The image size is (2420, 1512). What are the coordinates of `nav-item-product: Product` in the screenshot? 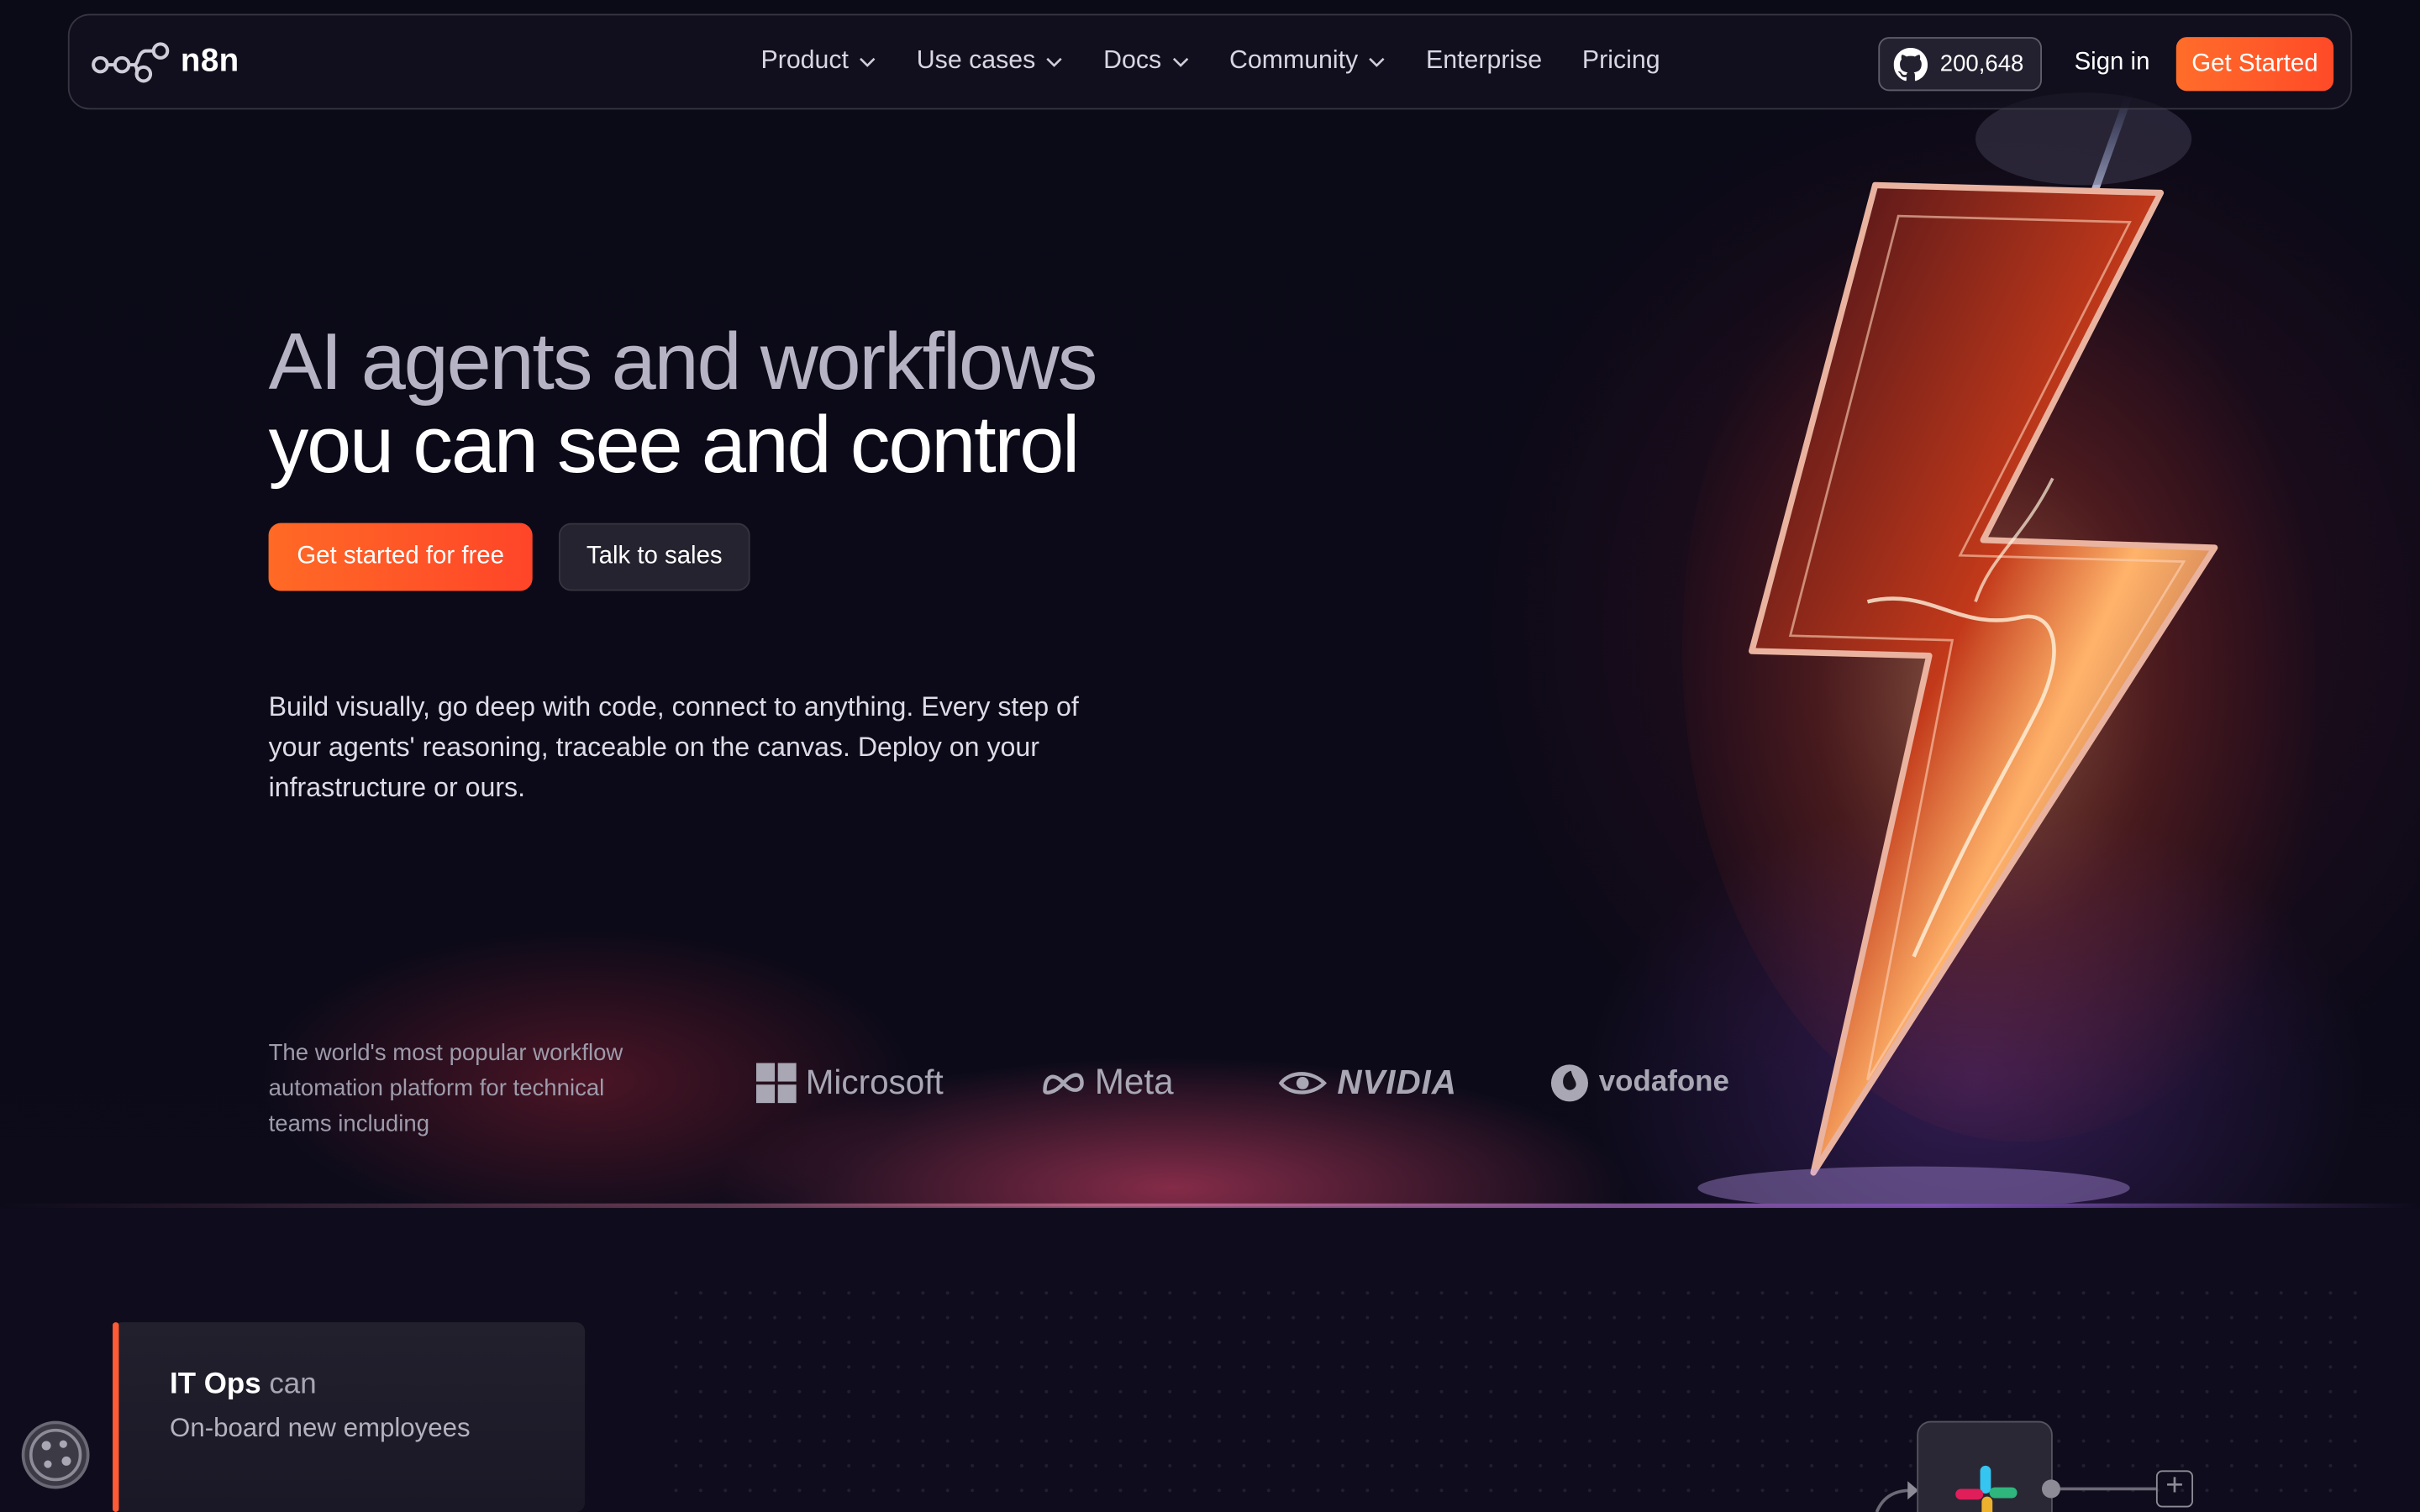 It's located at (819, 61).